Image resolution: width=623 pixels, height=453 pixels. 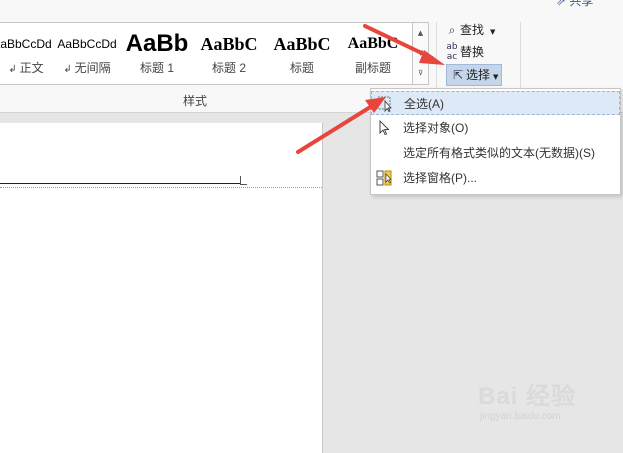 What do you see at coordinates (424, 104) in the screenshot?
I see `menu-item-label: 全选(A)` at bounding box center [424, 104].